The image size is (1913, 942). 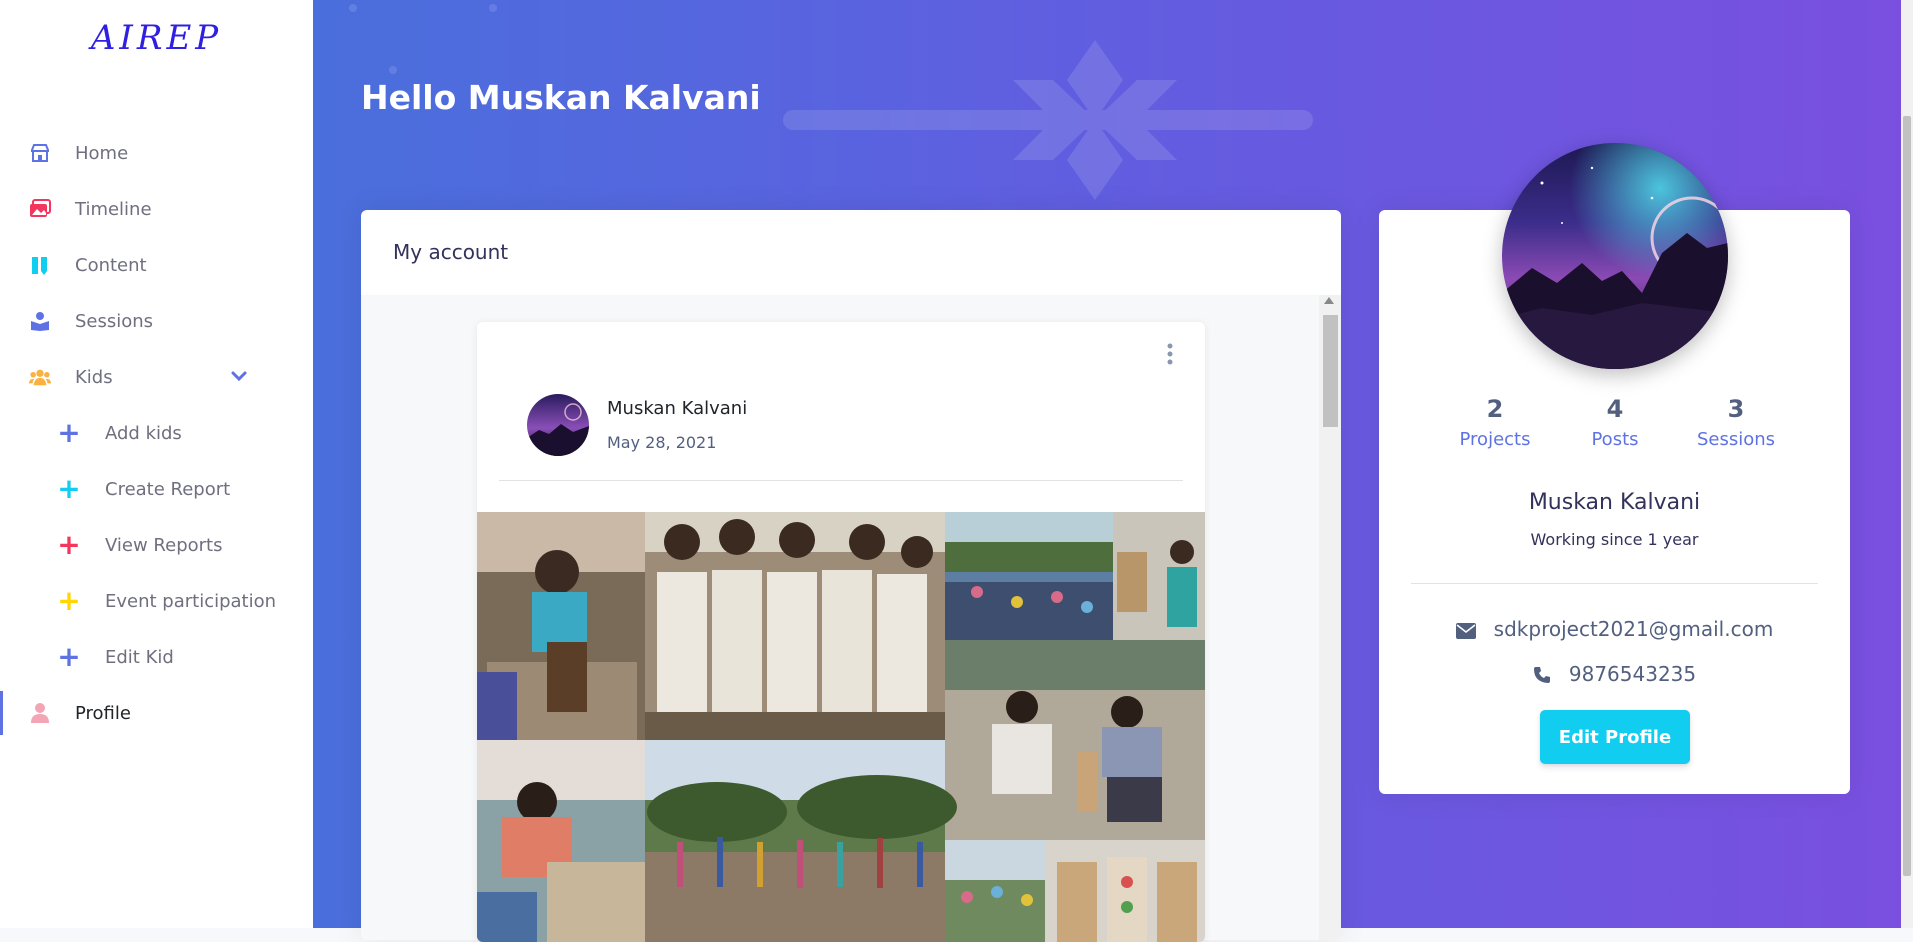 I want to click on scroll-up-arrow, so click(x=1329, y=300).